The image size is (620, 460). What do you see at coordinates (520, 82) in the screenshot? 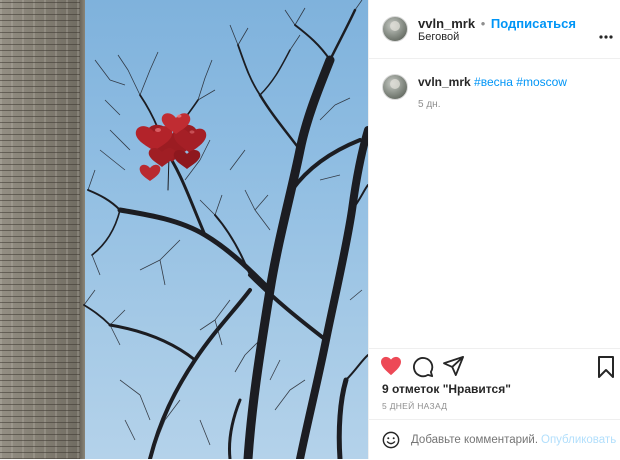
I see `caption-hashtags: #весна #moscow` at bounding box center [520, 82].